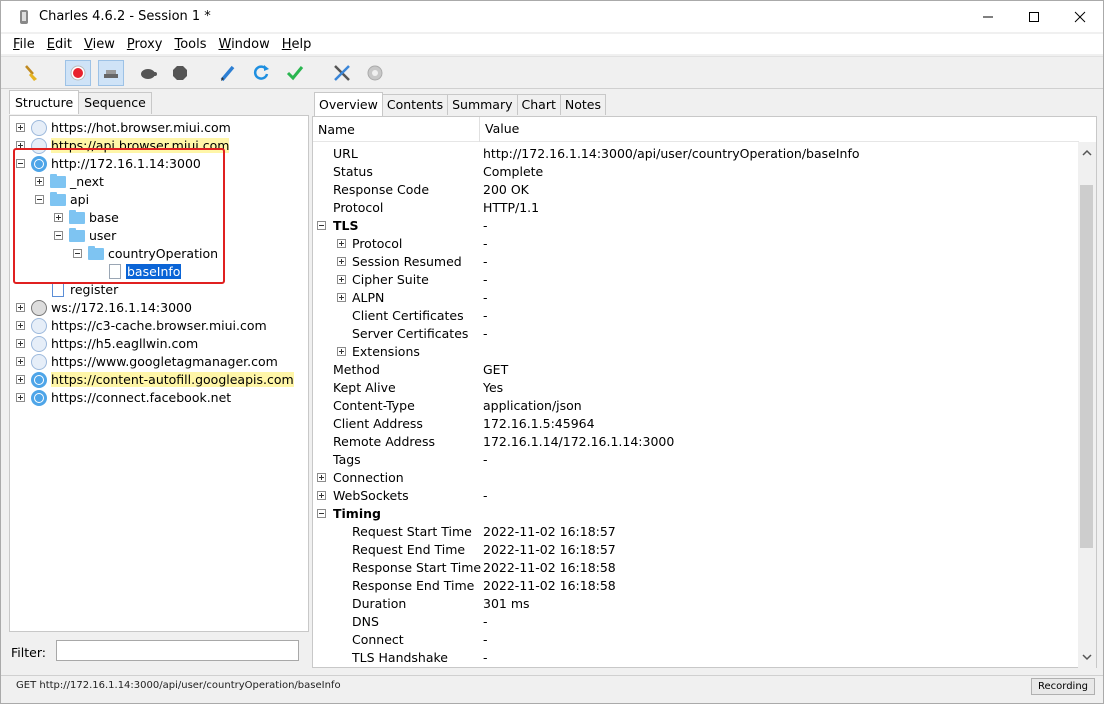  What do you see at coordinates (696, 406) in the screenshot?
I see `table-row: Content-Type application/json` at bounding box center [696, 406].